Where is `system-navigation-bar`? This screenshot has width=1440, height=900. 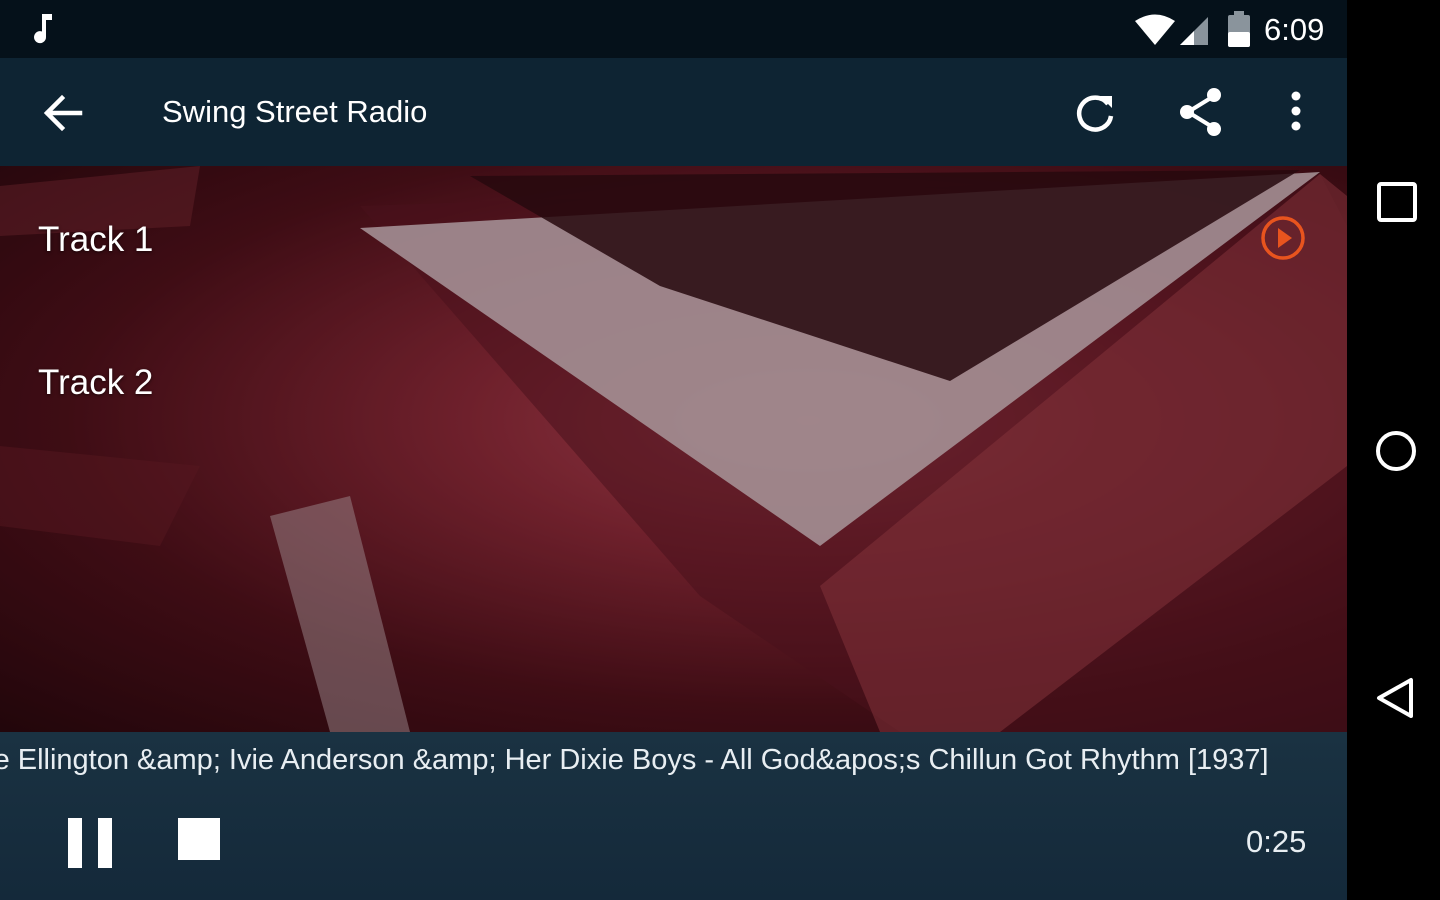
system-navigation-bar is located at coordinates (1393, 450).